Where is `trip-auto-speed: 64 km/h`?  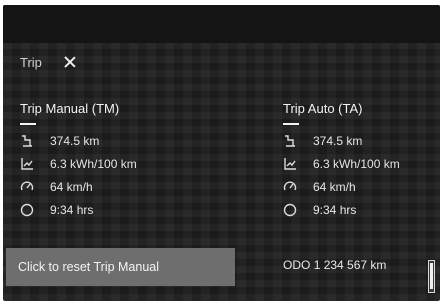
trip-auto-speed: 64 km/h is located at coordinates (334, 186).